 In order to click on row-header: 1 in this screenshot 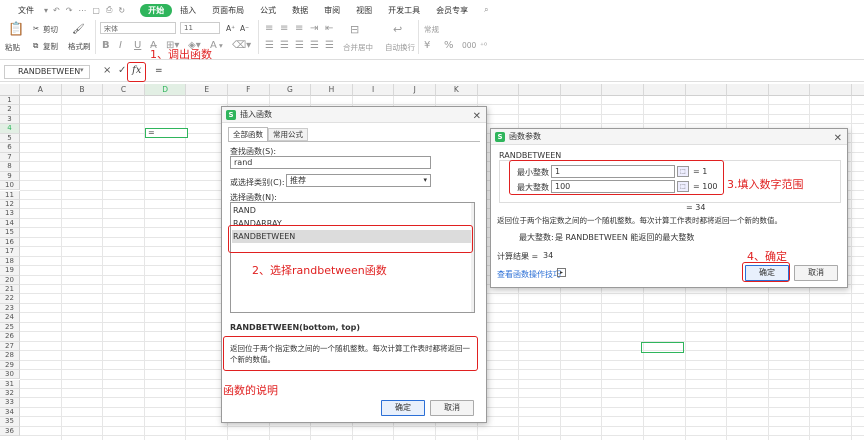, I will do `click(10, 101)`.